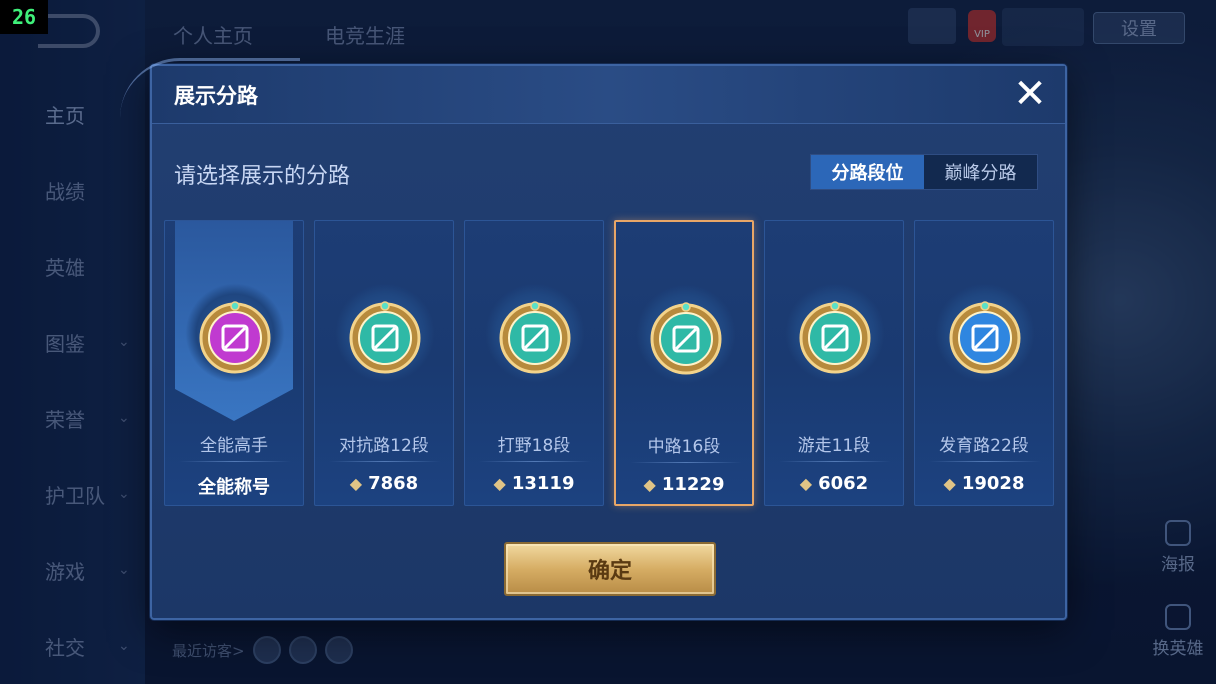 The height and width of the screenshot is (684, 1216). Describe the element at coordinates (684, 447) in the screenshot. I see `lane-name: 中路16段` at that location.